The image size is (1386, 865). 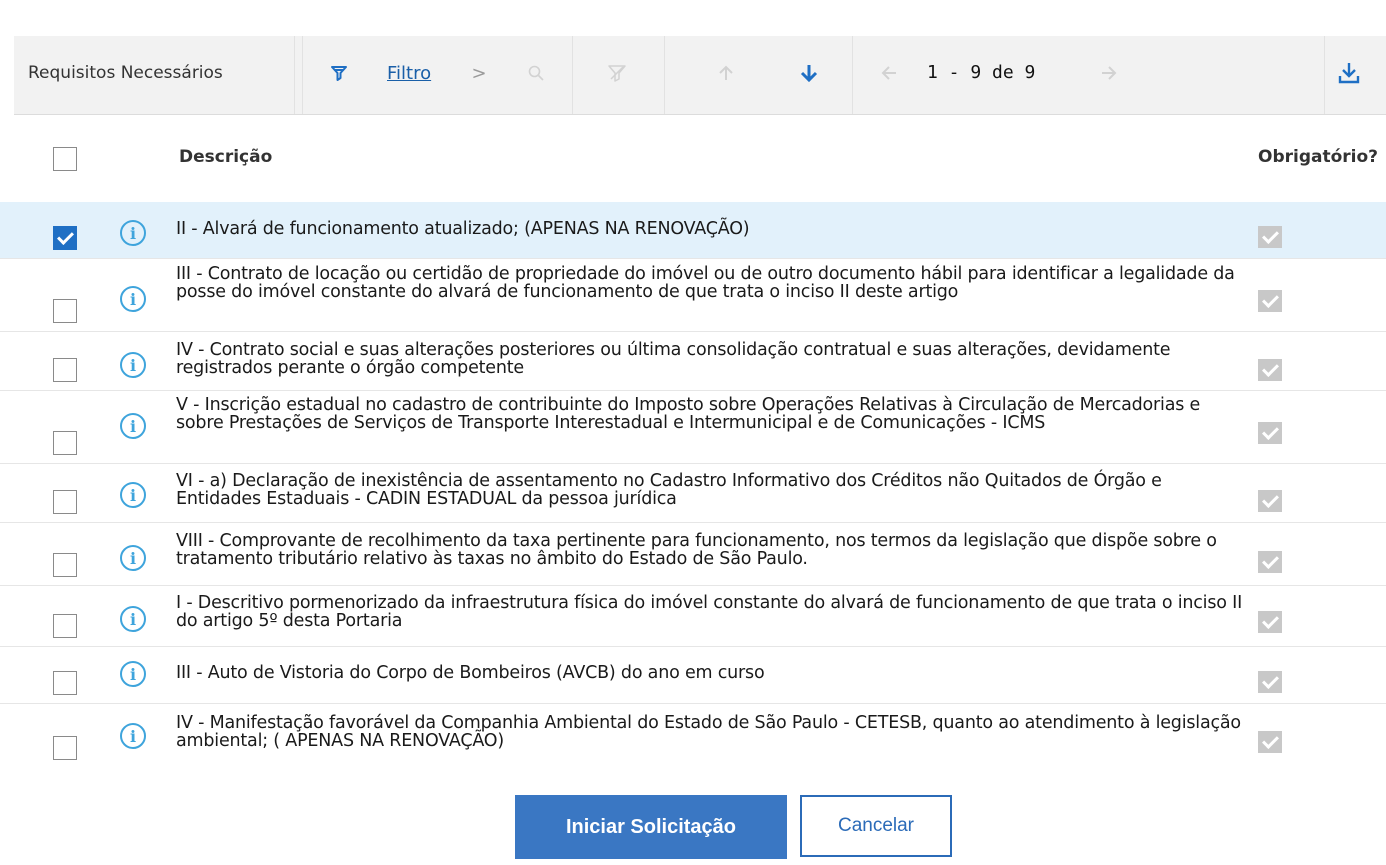 I want to click on arrow-left-icon, so click(x=889, y=73).